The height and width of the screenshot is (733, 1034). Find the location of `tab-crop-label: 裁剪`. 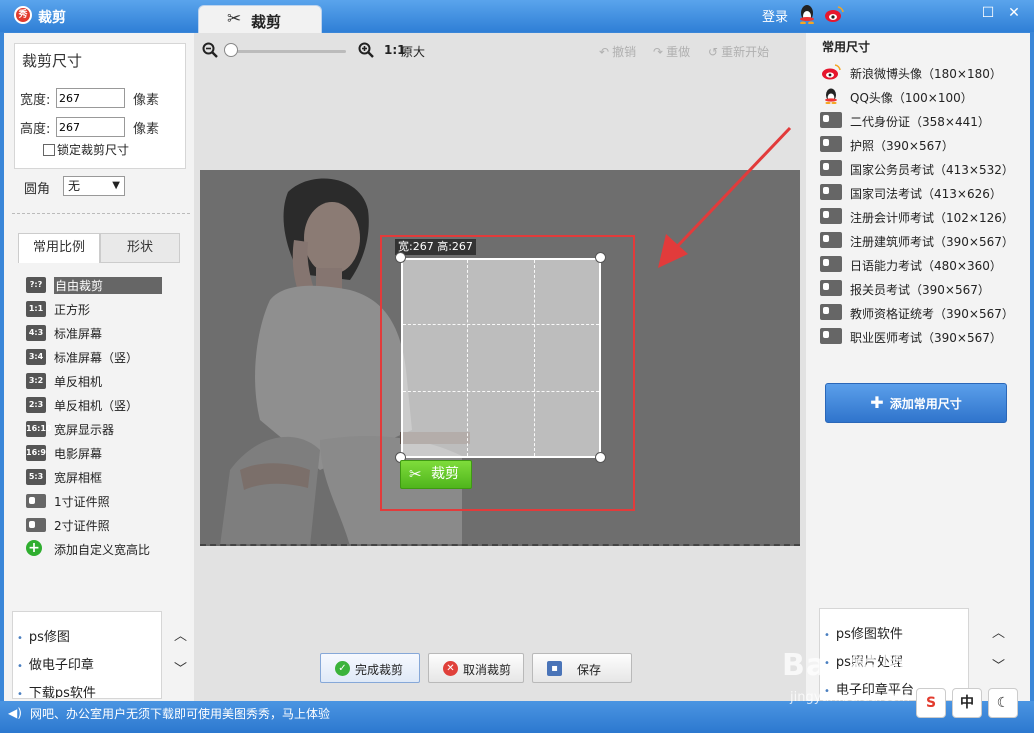

tab-crop-label: 裁剪 is located at coordinates (266, 22).